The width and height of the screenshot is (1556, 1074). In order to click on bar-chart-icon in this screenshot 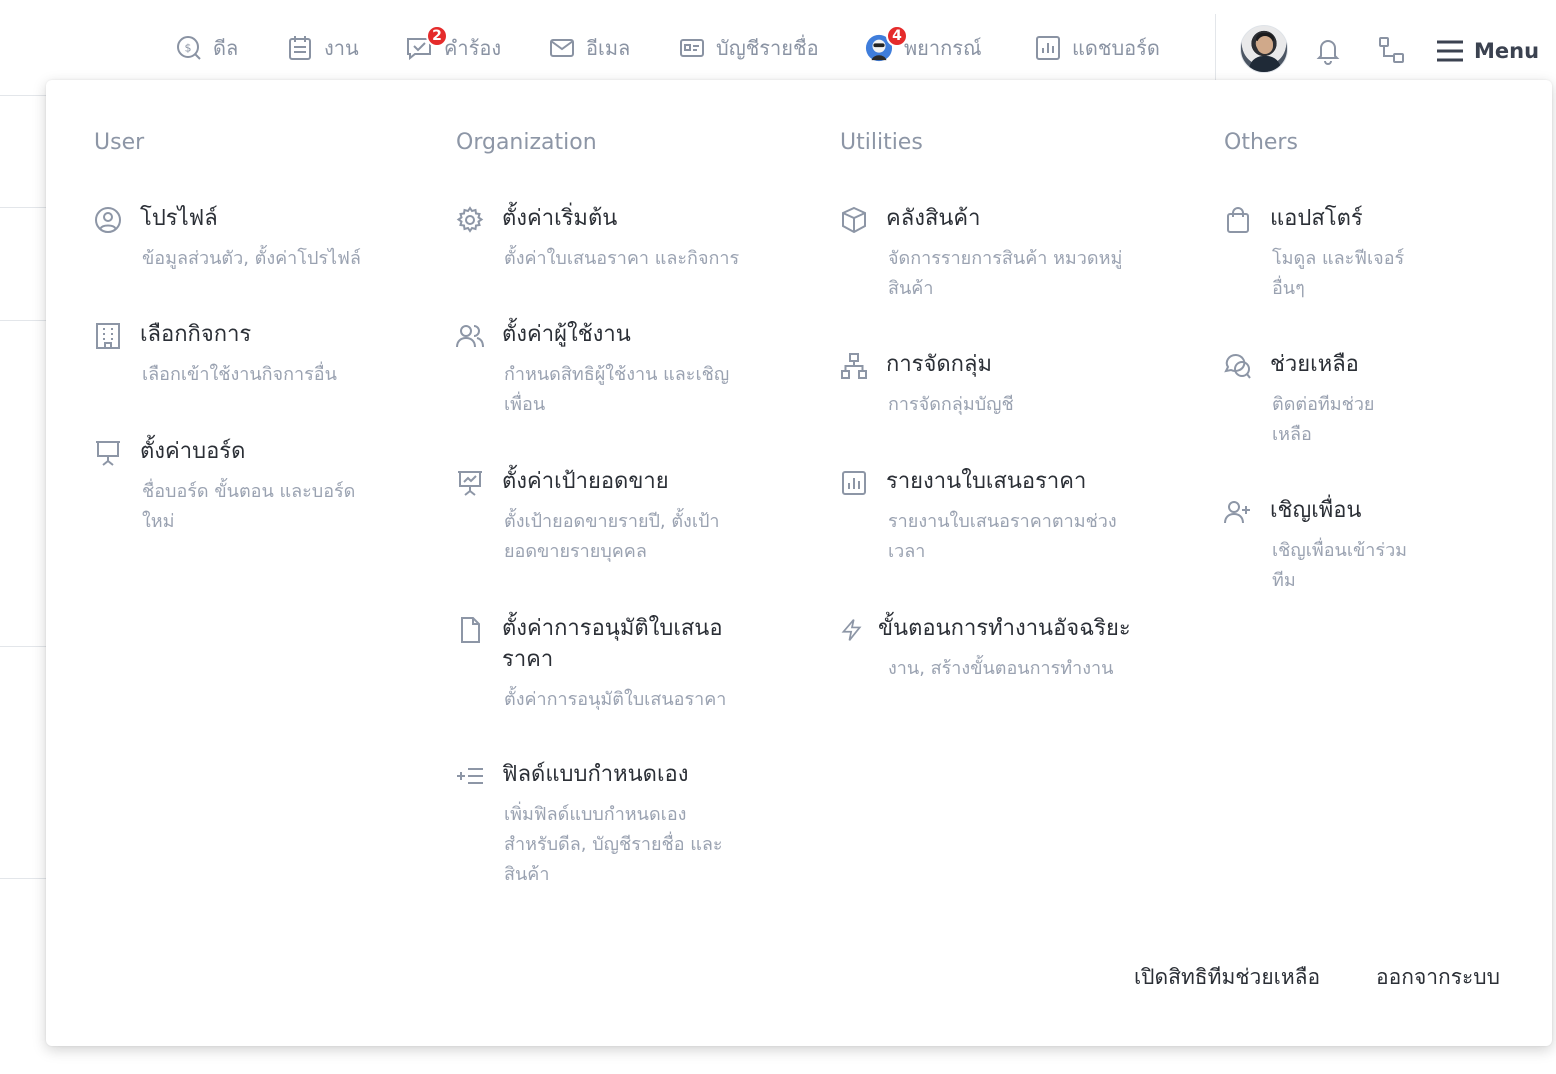, I will do `click(854, 483)`.